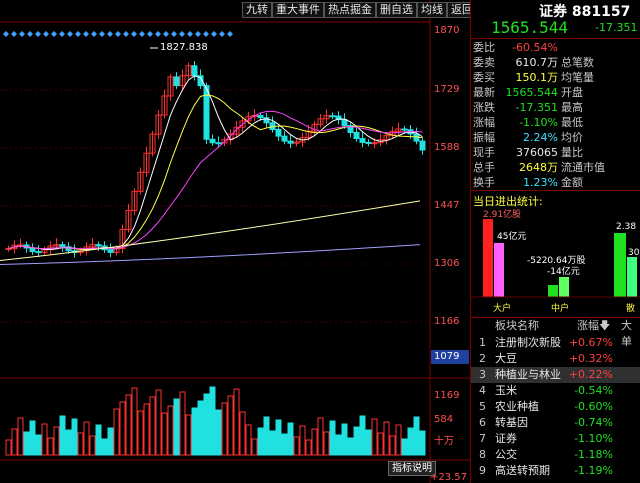  I want to click on sector-row: 5 农业种植 -0.60%, so click(555, 407).